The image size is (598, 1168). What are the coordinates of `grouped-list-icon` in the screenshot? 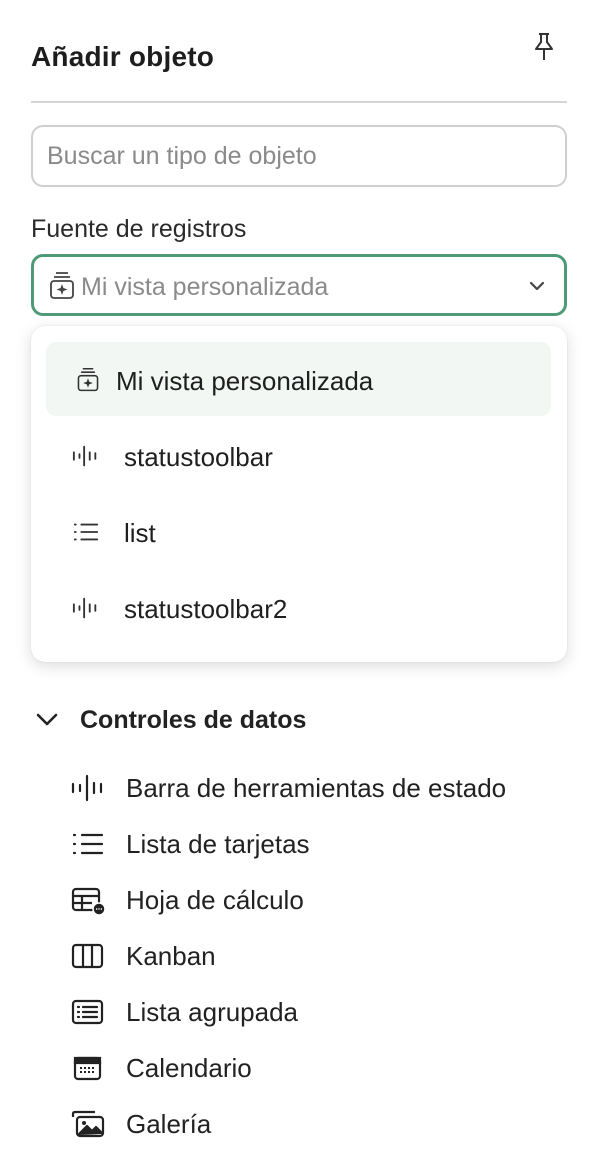 It's located at (87, 1012).